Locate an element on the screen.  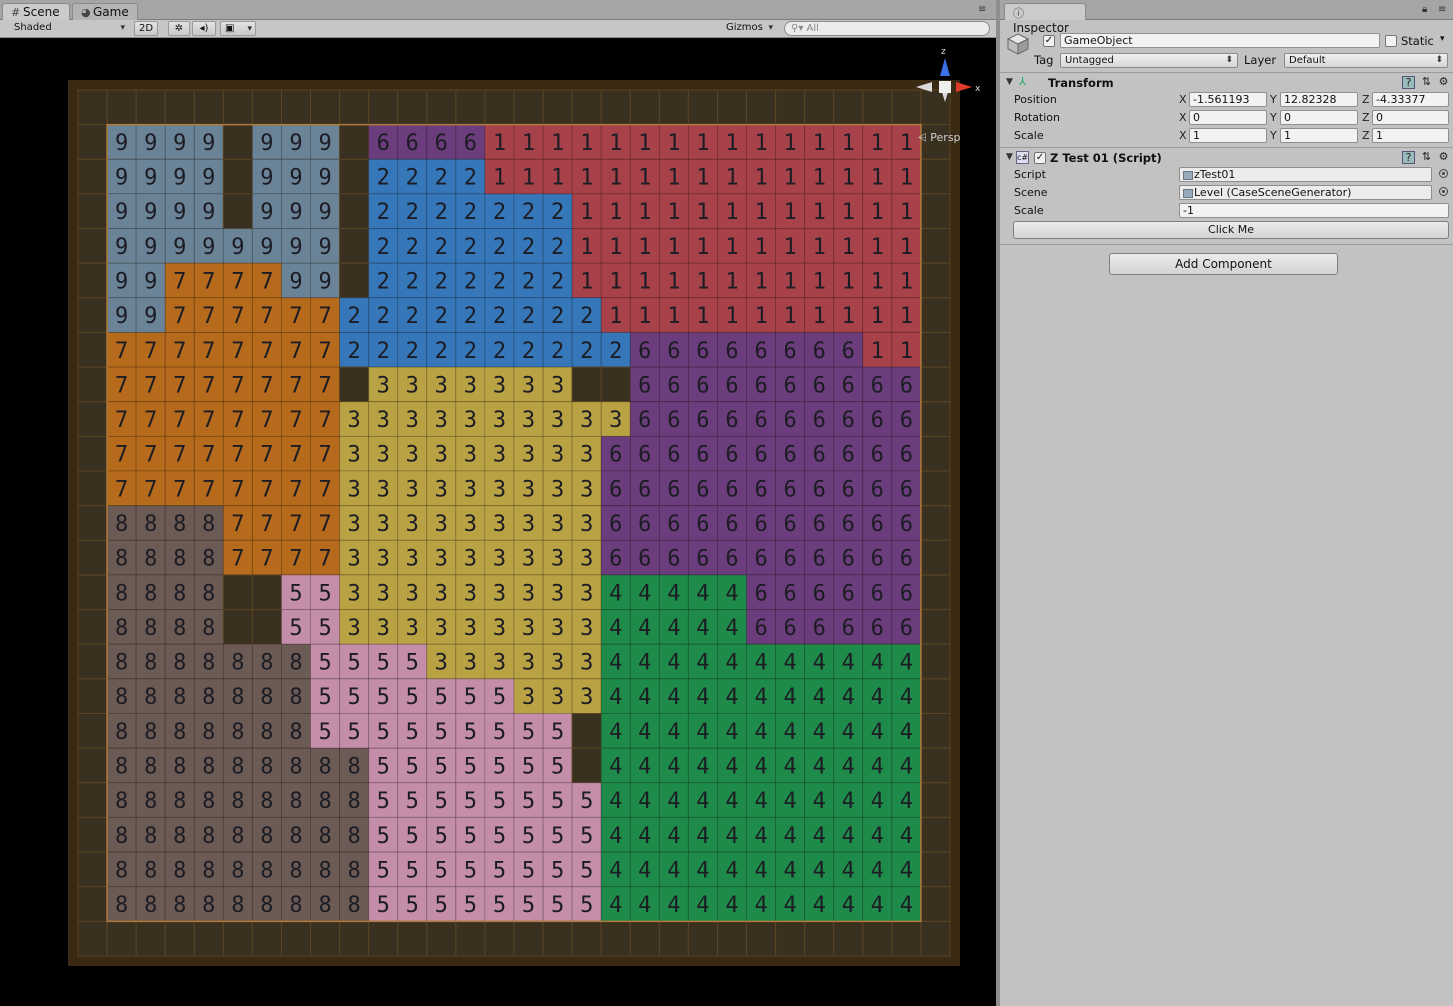
object-name-field: GameObject is located at coordinates (1220, 40).